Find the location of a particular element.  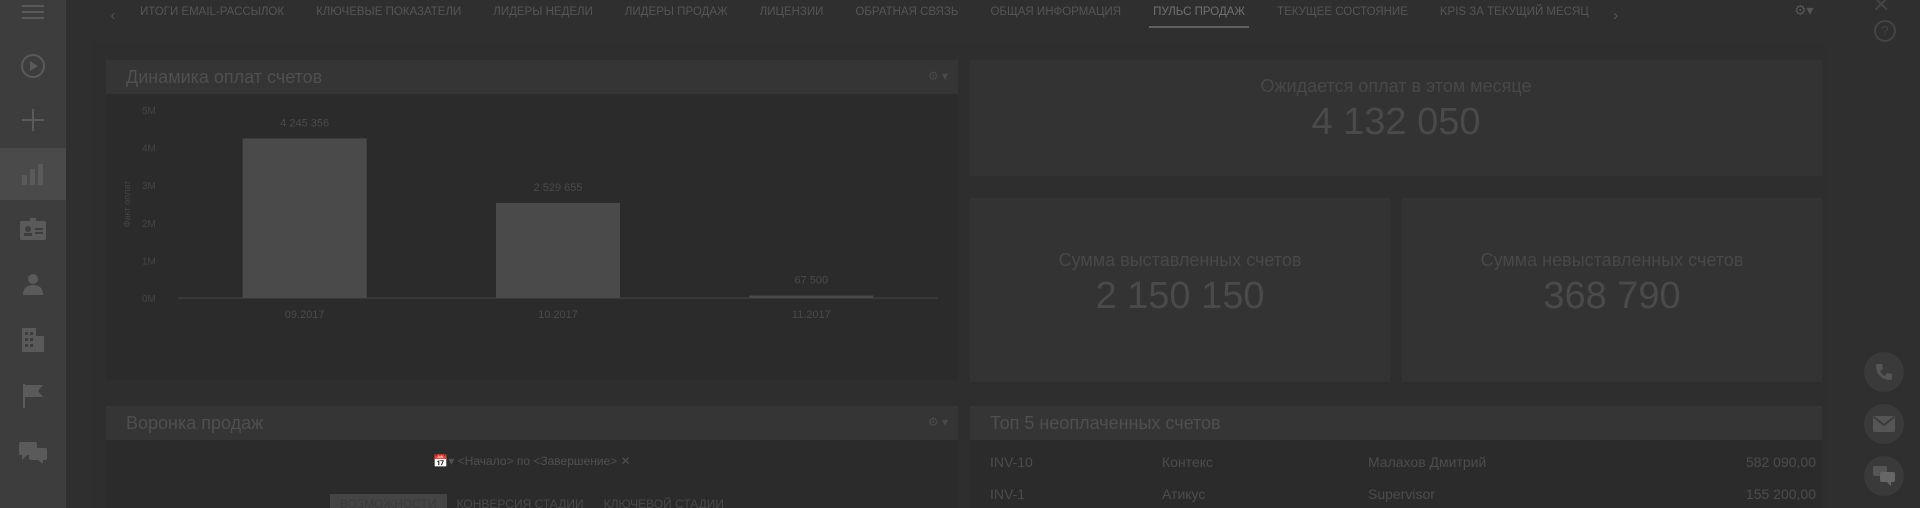

invoice-id: INV-1 is located at coordinates (1007, 494).